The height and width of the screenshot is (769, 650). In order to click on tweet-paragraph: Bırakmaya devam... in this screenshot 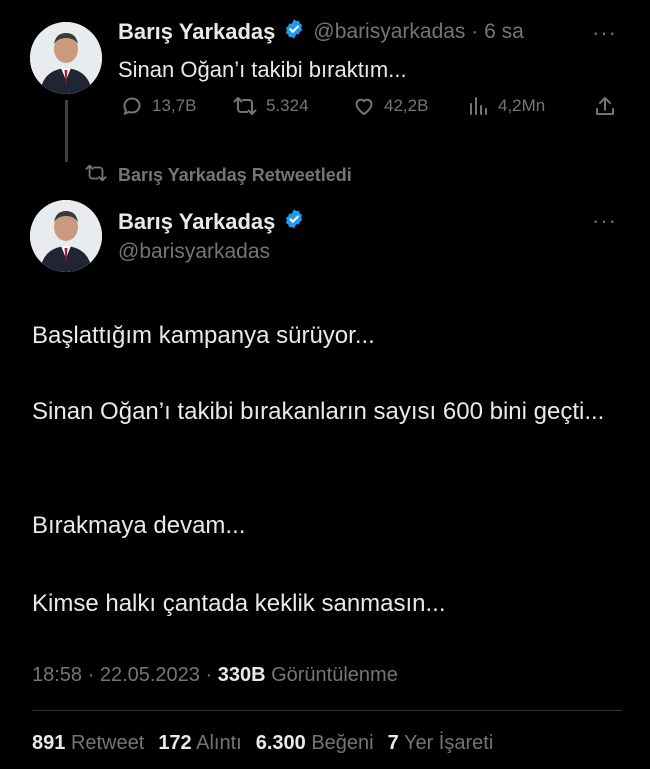, I will do `click(139, 525)`.